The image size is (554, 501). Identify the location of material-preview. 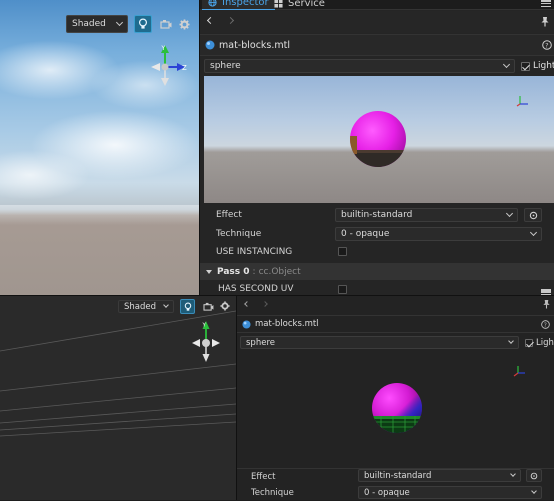
(397, 408).